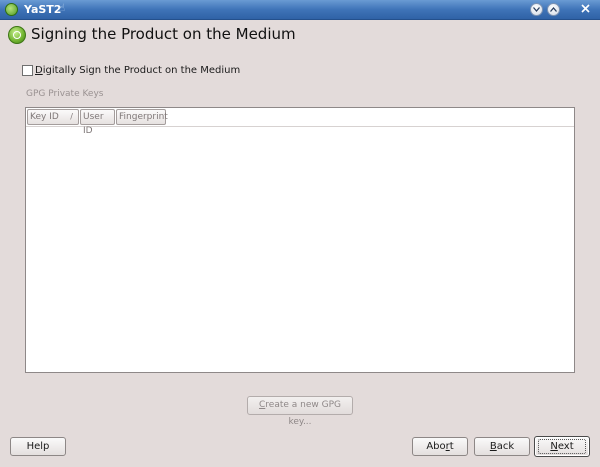 Image resolution: width=600 pixels, height=467 pixels. Describe the element at coordinates (71, 116) in the screenshot. I see `sort-indicator-icon: /` at that location.